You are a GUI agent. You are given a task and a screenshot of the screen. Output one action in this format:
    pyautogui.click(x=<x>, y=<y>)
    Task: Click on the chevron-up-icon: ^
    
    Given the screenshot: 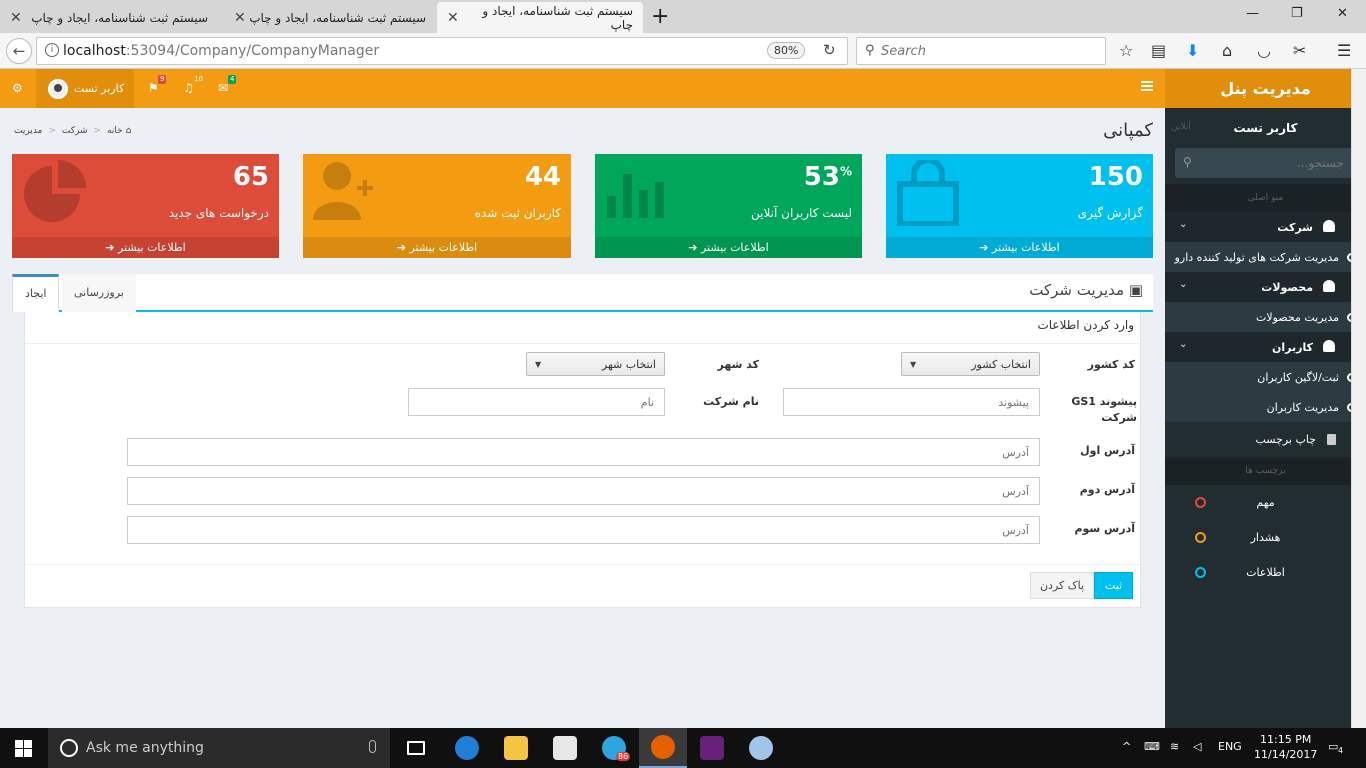 What is the action you would take?
    pyautogui.click(x=1126, y=746)
    